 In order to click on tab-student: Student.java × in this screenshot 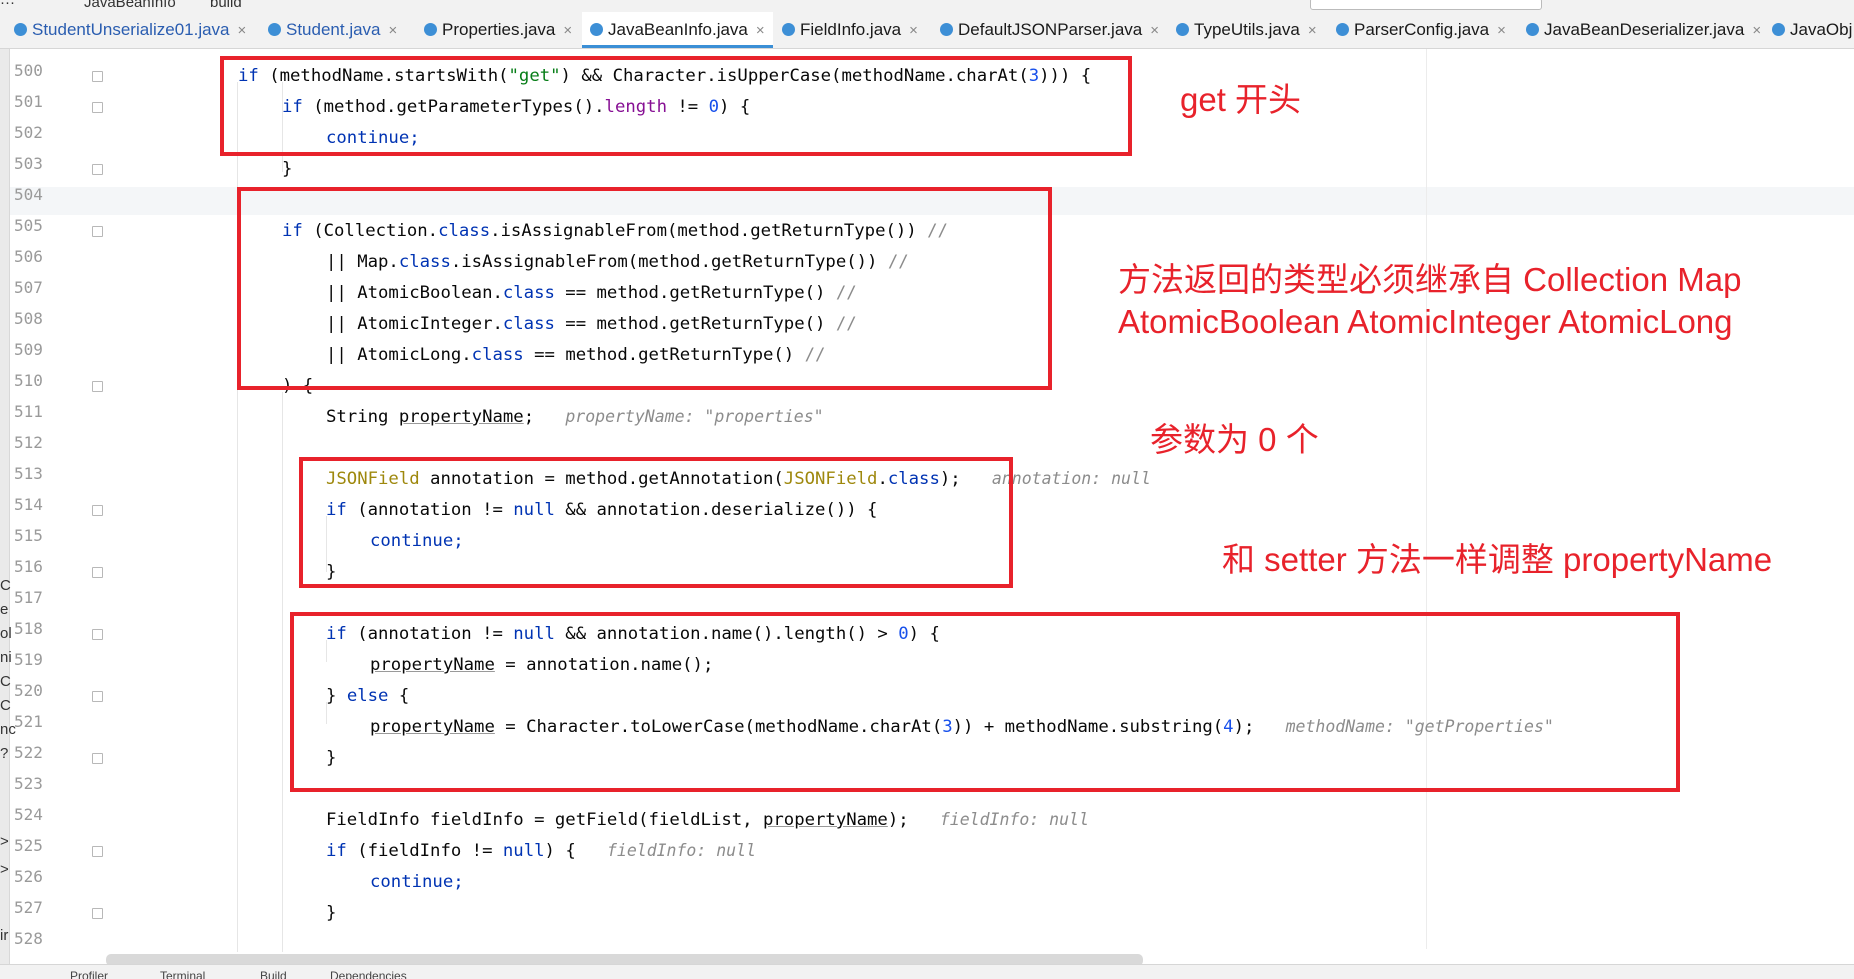, I will do `click(332, 30)`.